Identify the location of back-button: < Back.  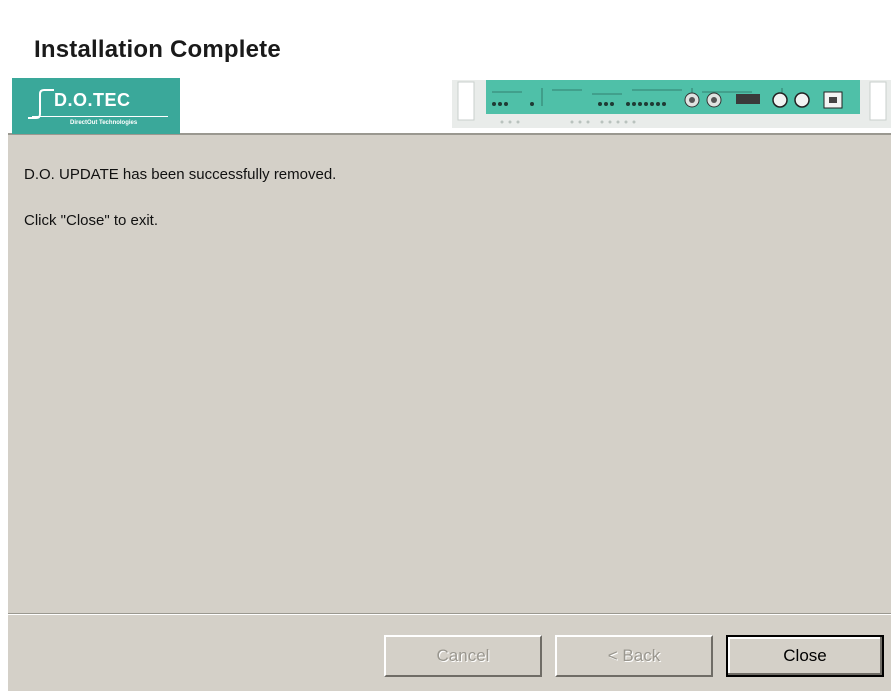
(634, 656).